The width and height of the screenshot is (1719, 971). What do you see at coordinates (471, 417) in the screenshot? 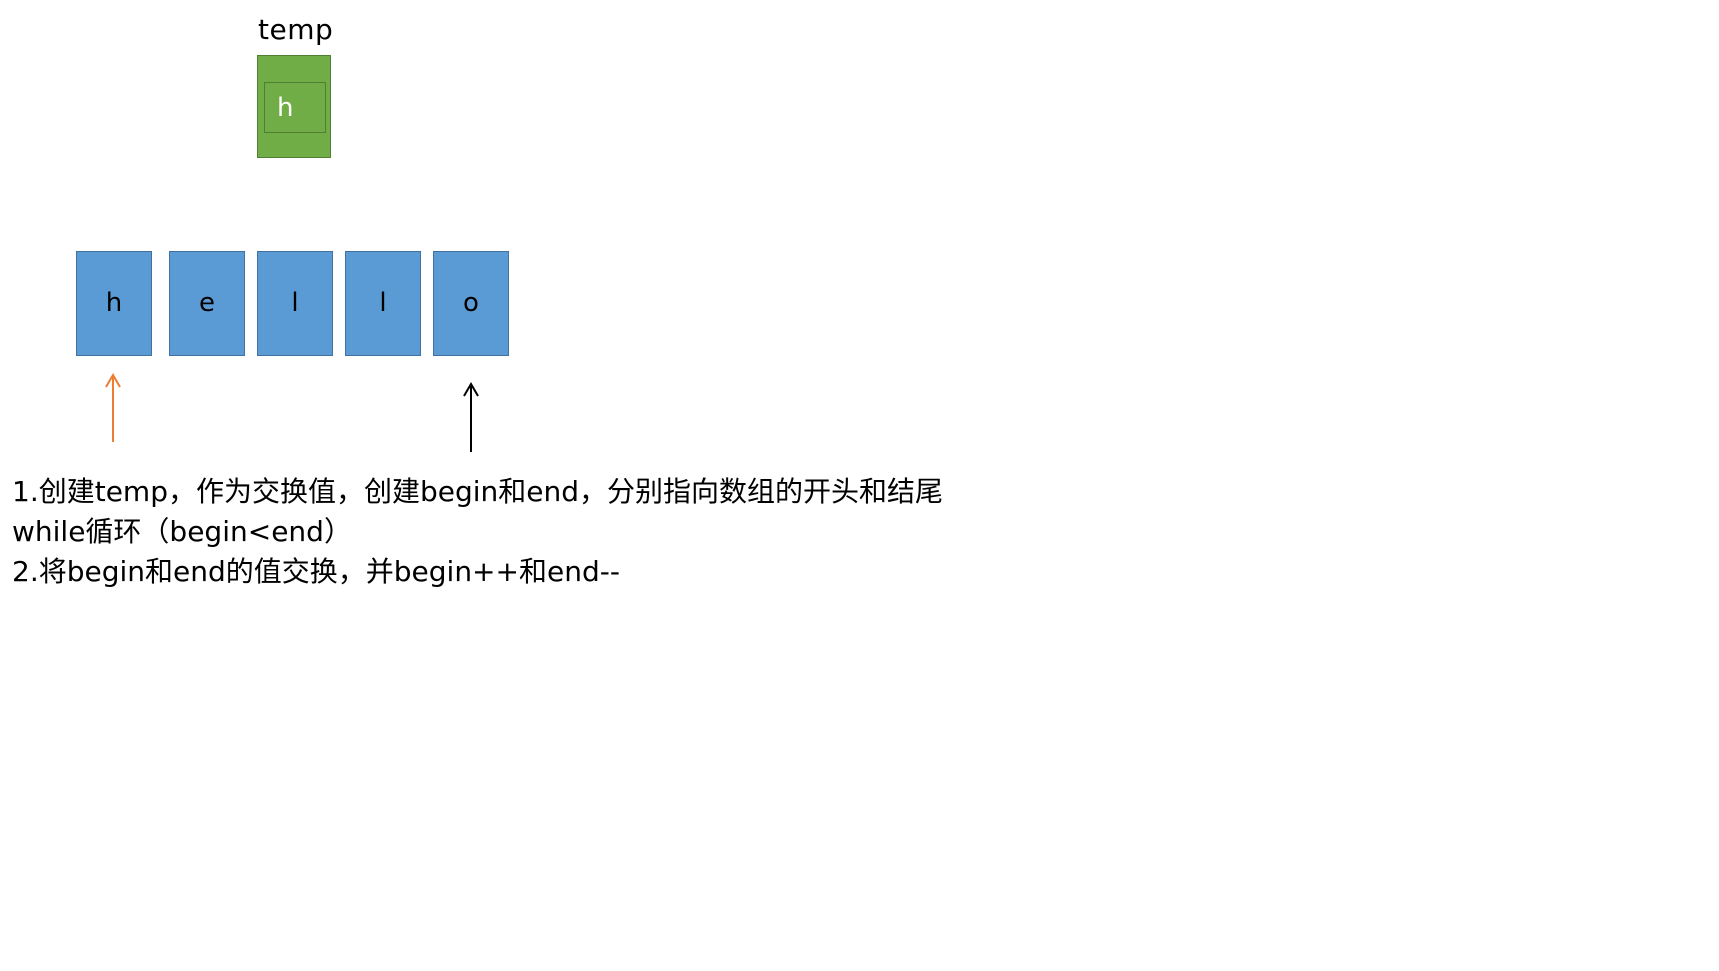
I see `end-pointer-arrow` at bounding box center [471, 417].